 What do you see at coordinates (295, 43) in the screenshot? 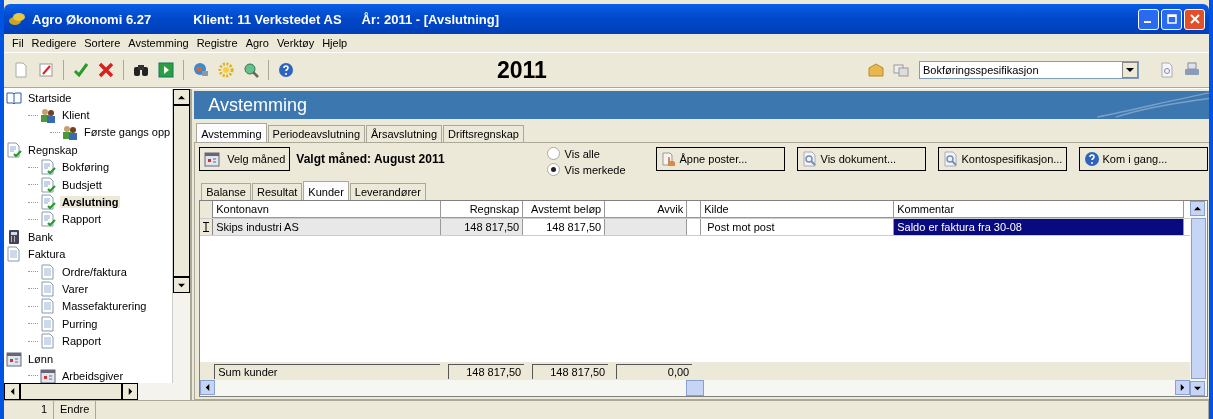
I see `menu-item: Verktøy` at bounding box center [295, 43].